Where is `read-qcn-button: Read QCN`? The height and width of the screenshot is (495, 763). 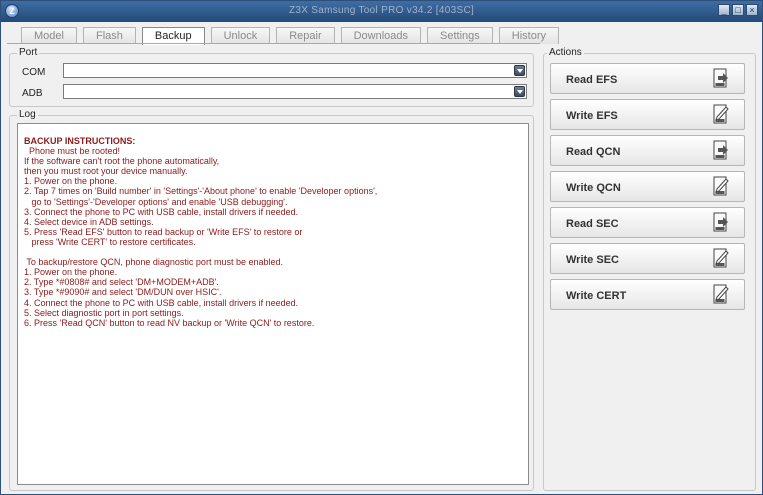 read-qcn-button: Read QCN is located at coordinates (647, 150).